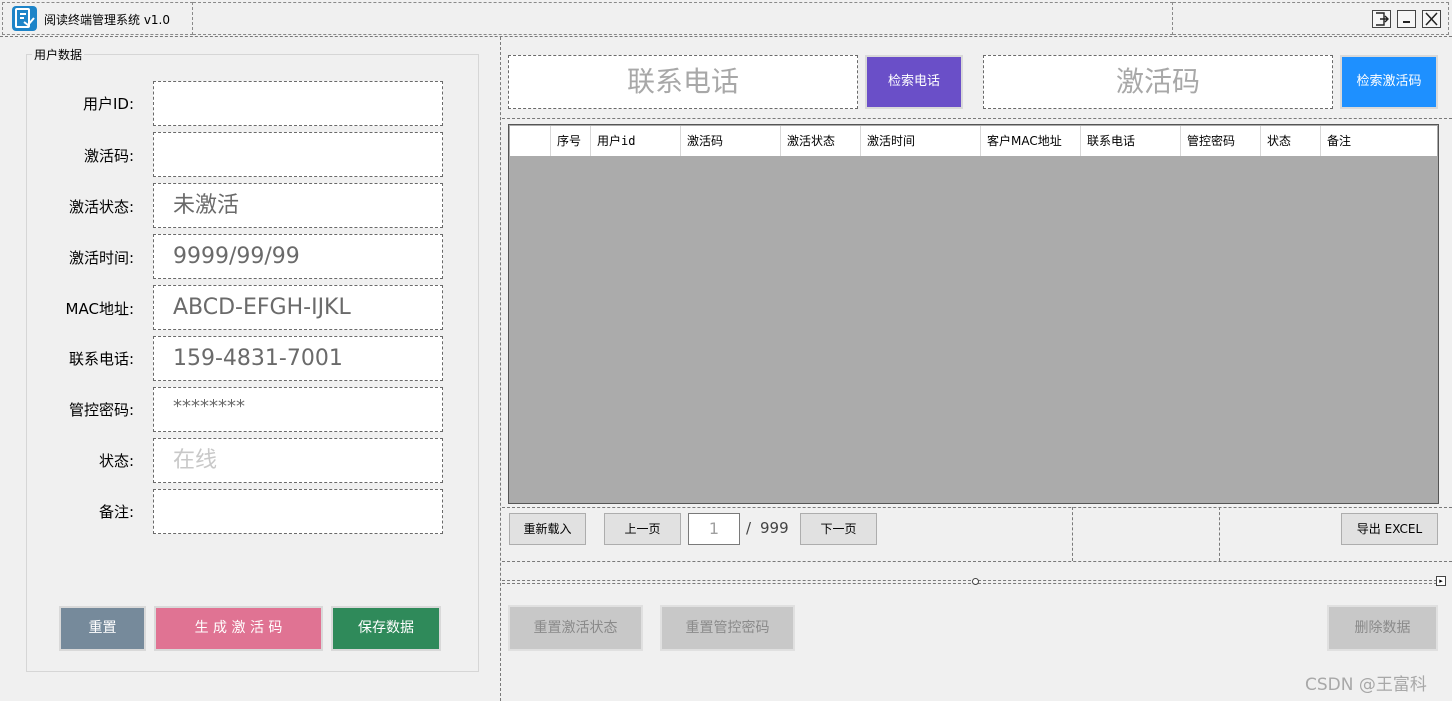  Describe the element at coordinates (1431, 19) in the screenshot. I see `close-icon` at that location.